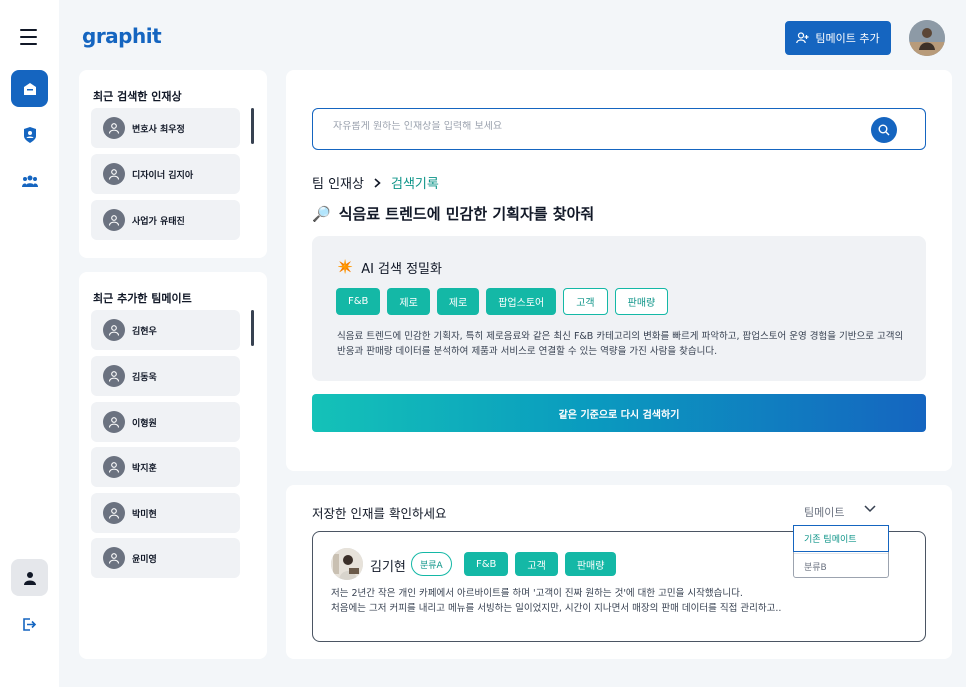  Describe the element at coordinates (165, 330) in the screenshot. I see `teammate-item: 김현우` at that location.